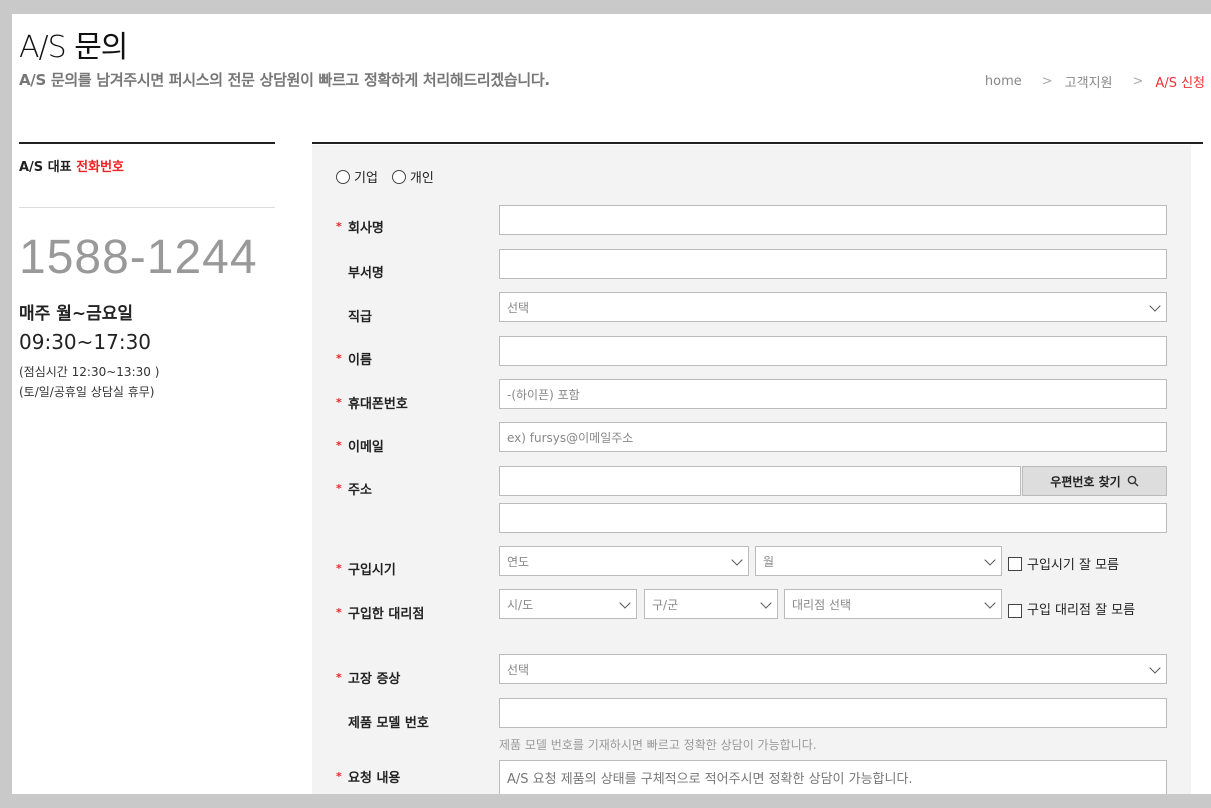 Image resolution: width=1211 pixels, height=808 pixels. I want to click on model-label: 제품 모델 번호, so click(382, 721).